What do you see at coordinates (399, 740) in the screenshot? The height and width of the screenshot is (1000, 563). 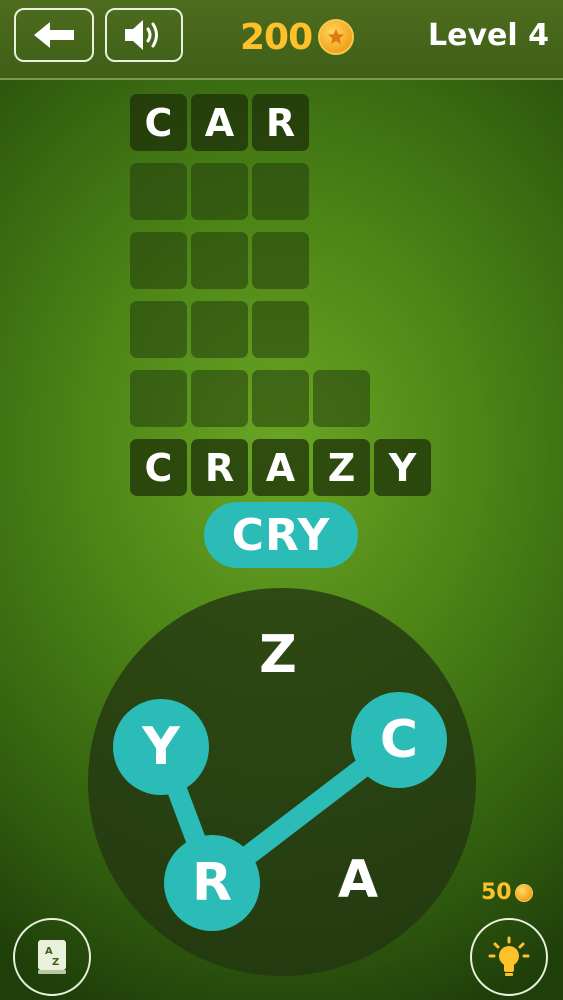 I see `wheel-letter: C` at bounding box center [399, 740].